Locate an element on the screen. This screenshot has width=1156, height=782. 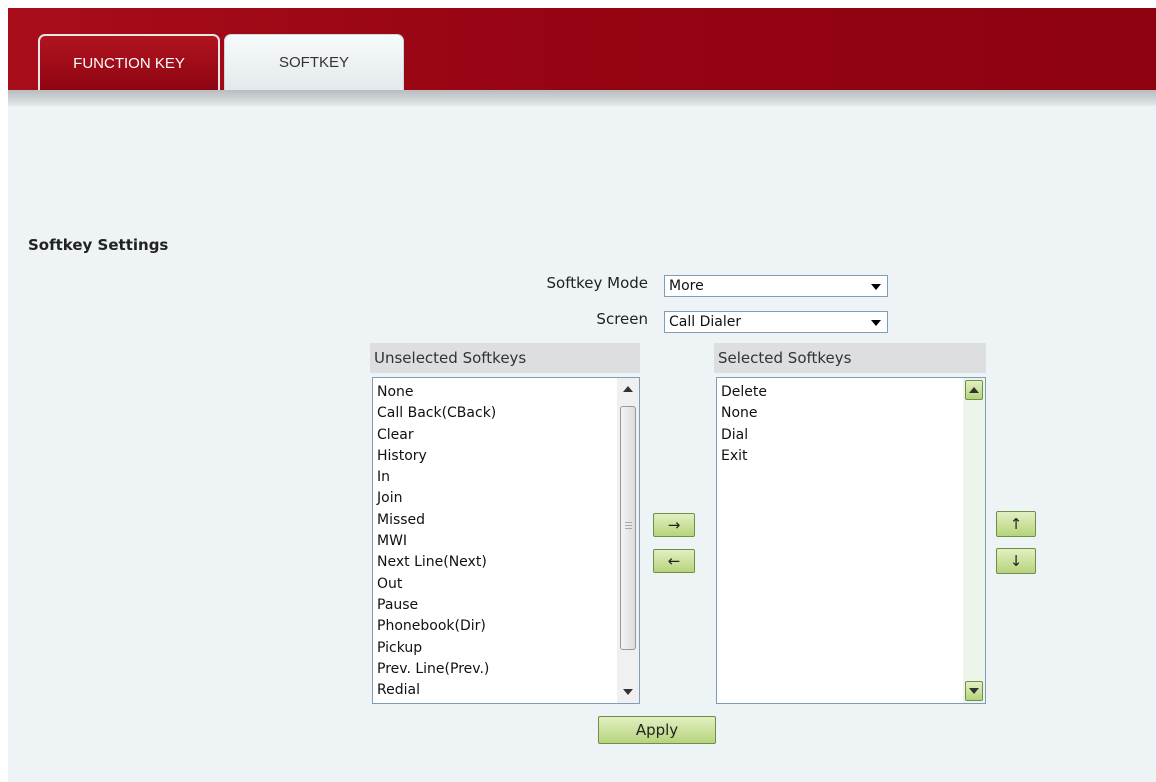
unselected-softkeys-header: Unselected Softkeys is located at coordinates (505, 358).